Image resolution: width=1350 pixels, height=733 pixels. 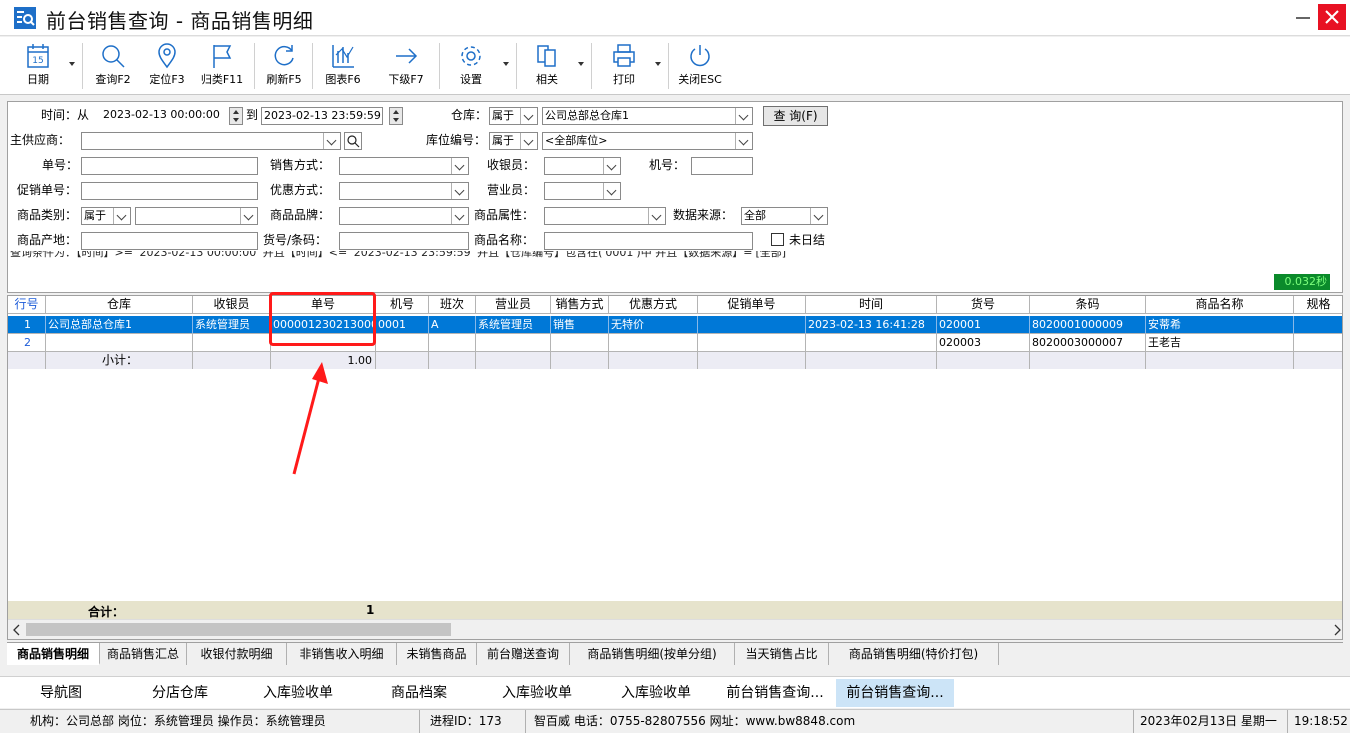 What do you see at coordinates (722, 166) in the screenshot?
I see `machine-no-input` at bounding box center [722, 166].